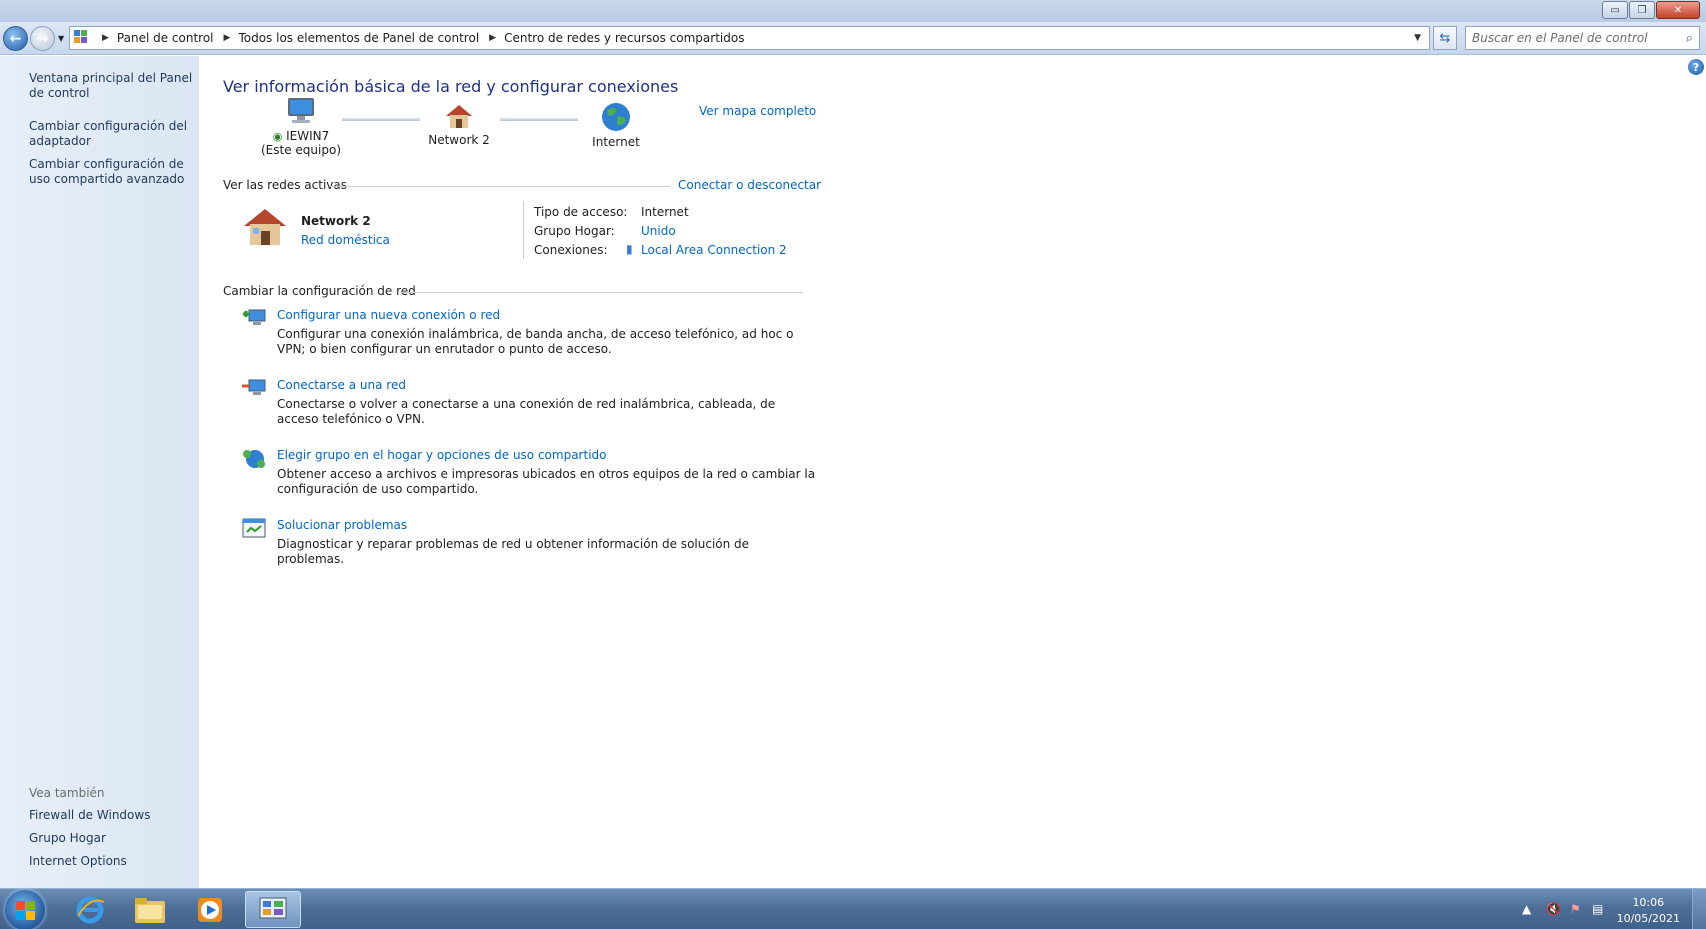 The width and height of the screenshot is (1706, 929). What do you see at coordinates (1615, 10) in the screenshot?
I see `minimize-button: ▭` at bounding box center [1615, 10].